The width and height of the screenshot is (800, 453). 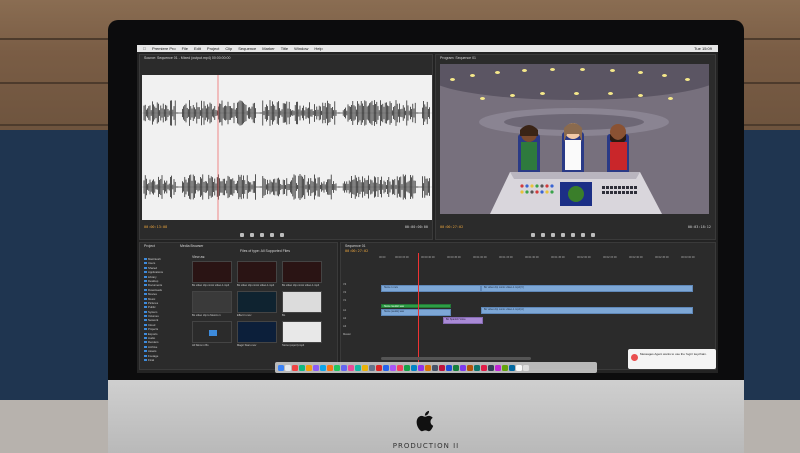 What do you see at coordinates (431, 288) in the screenshot?
I see `timeline-clip: Stone 1.mov` at bounding box center [431, 288].